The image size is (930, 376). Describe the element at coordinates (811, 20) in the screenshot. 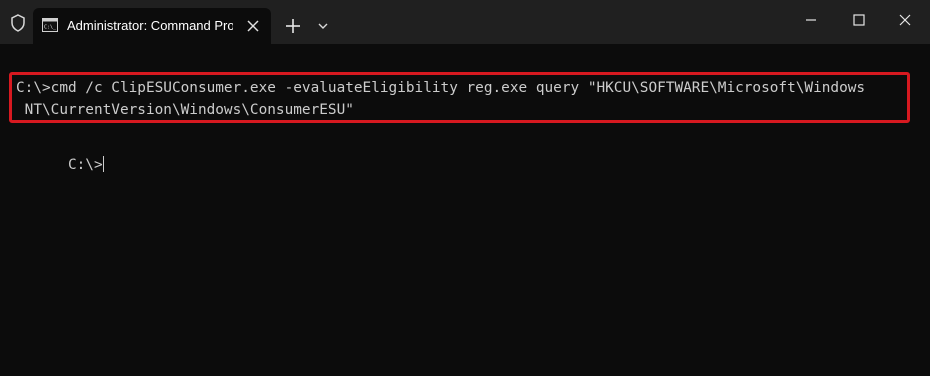

I see `minimize-button` at that location.